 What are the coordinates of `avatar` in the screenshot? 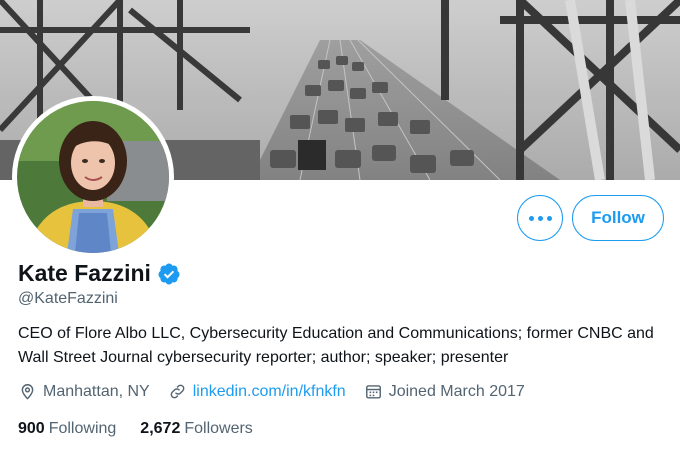 It's located at (93, 177).